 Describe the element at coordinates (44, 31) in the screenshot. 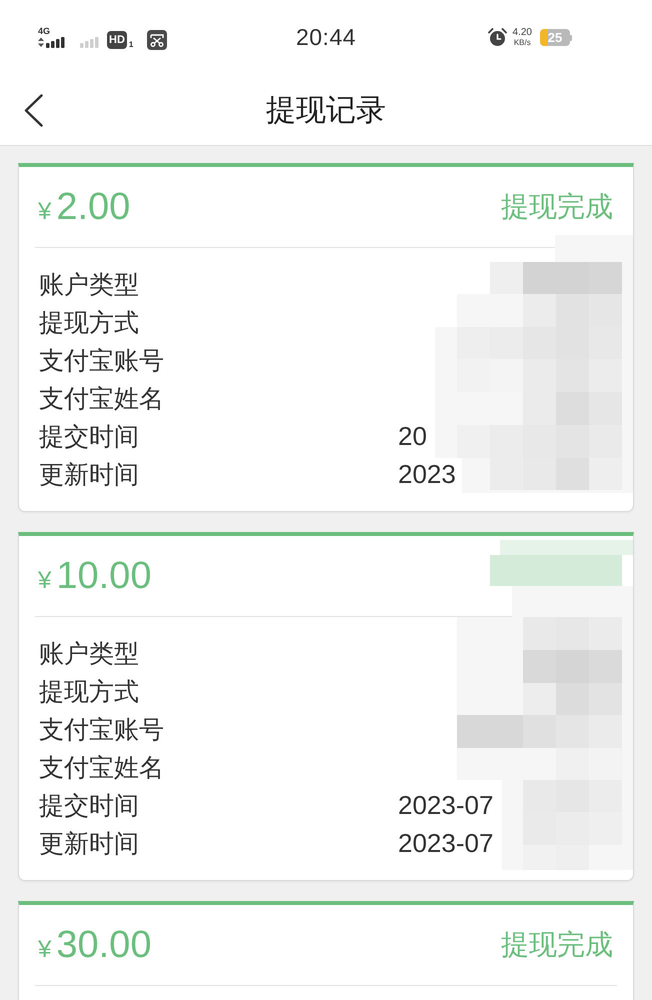

I see `network-type-text: 4G` at that location.